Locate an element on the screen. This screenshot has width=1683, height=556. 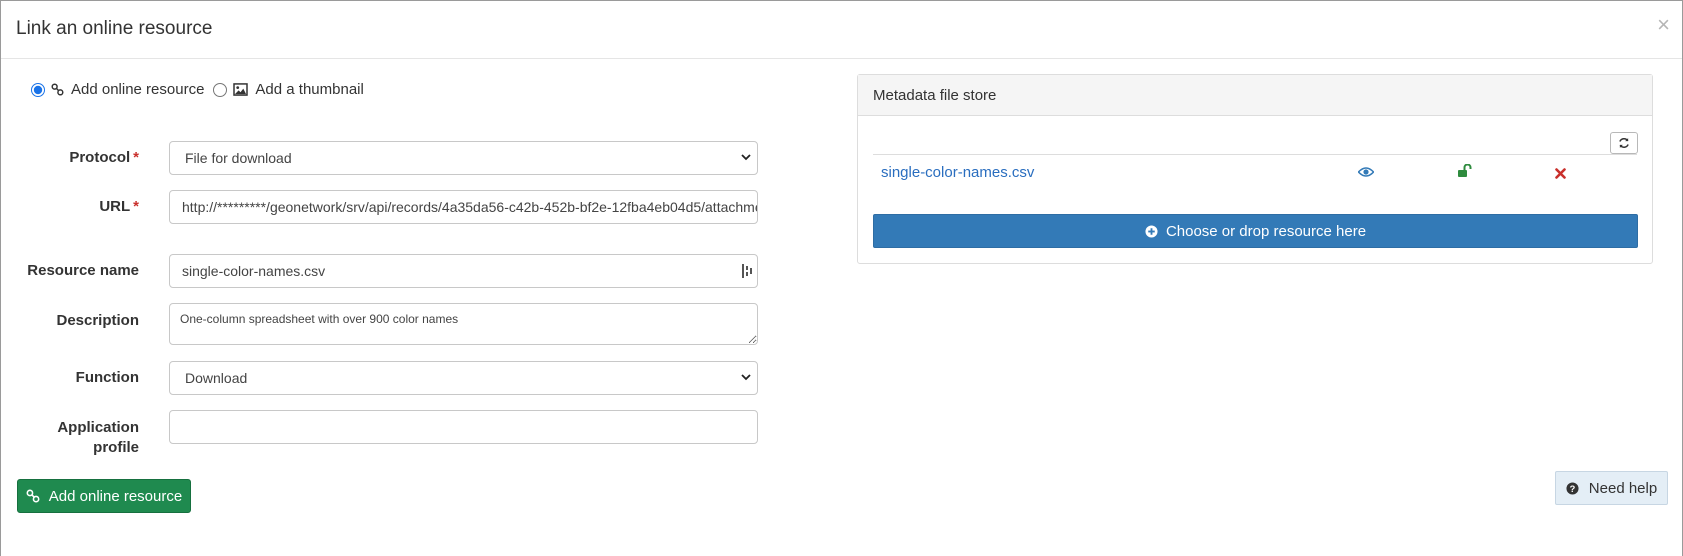
need-help-button: ? Need help is located at coordinates (1611, 488).